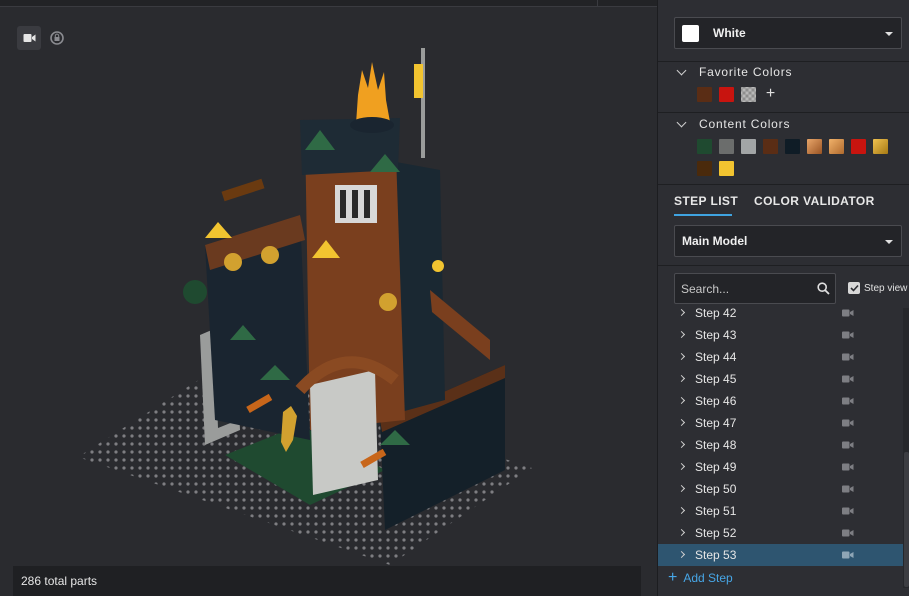 This screenshot has height=596, width=909. Describe the element at coordinates (748, 146) in the screenshot. I see `color-swatch-light-grey` at that location.